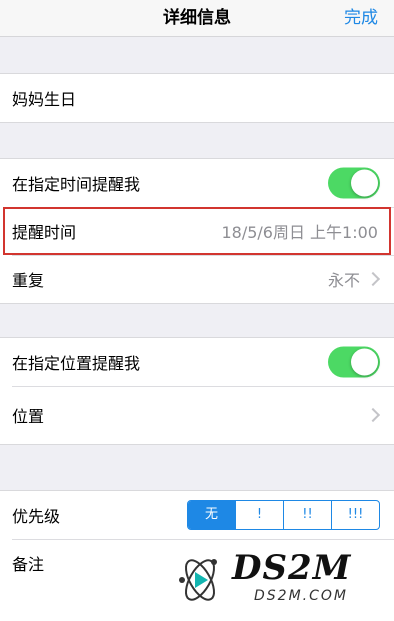 The width and height of the screenshot is (394, 621). I want to click on priority-label: 优先级, so click(36, 516).